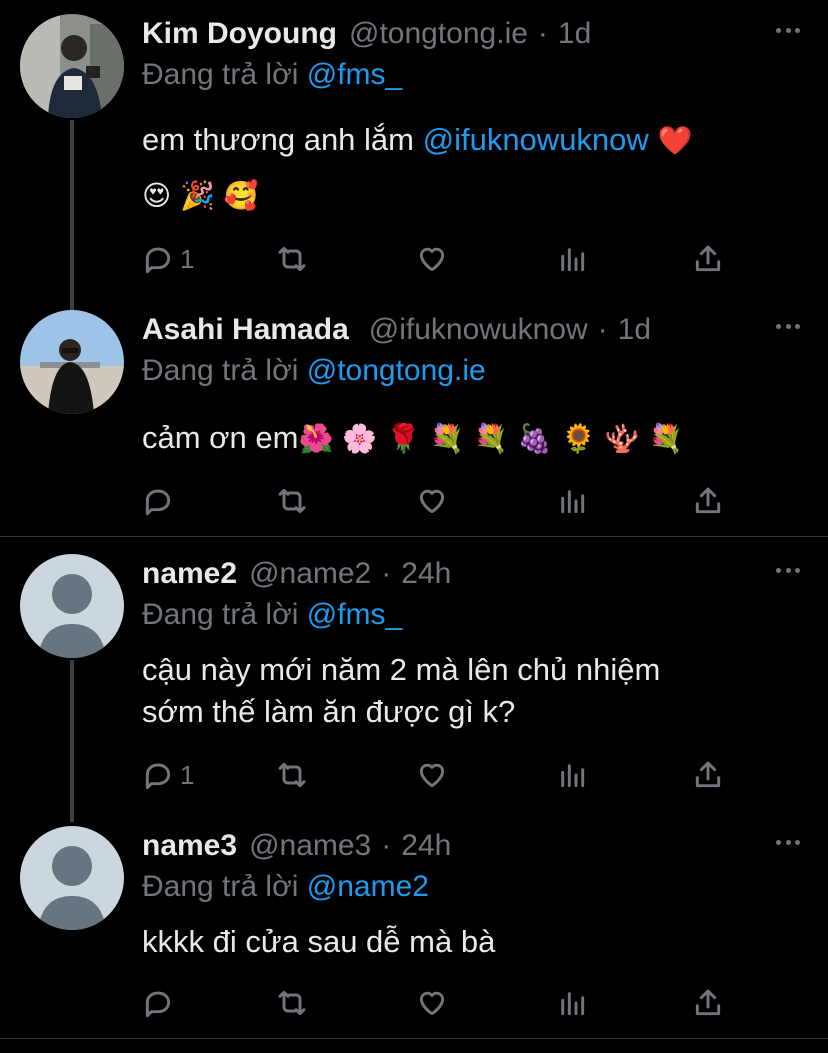  What do you see at coordinates (189, 846) in the screenshot?
I see `display-name: name3` at bounding box center [189, 846].